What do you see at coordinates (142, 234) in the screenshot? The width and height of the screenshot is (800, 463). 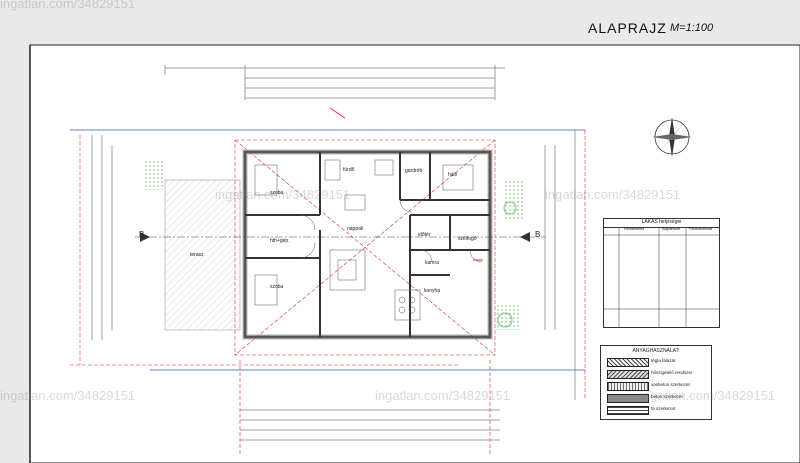 I see `section-marker-left: B` at bounding box center [142, 234].